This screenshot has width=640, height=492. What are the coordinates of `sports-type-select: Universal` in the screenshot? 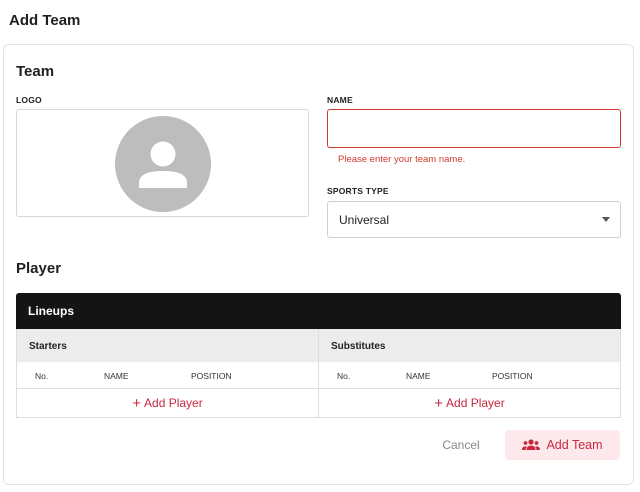 It's located at (474, 219).